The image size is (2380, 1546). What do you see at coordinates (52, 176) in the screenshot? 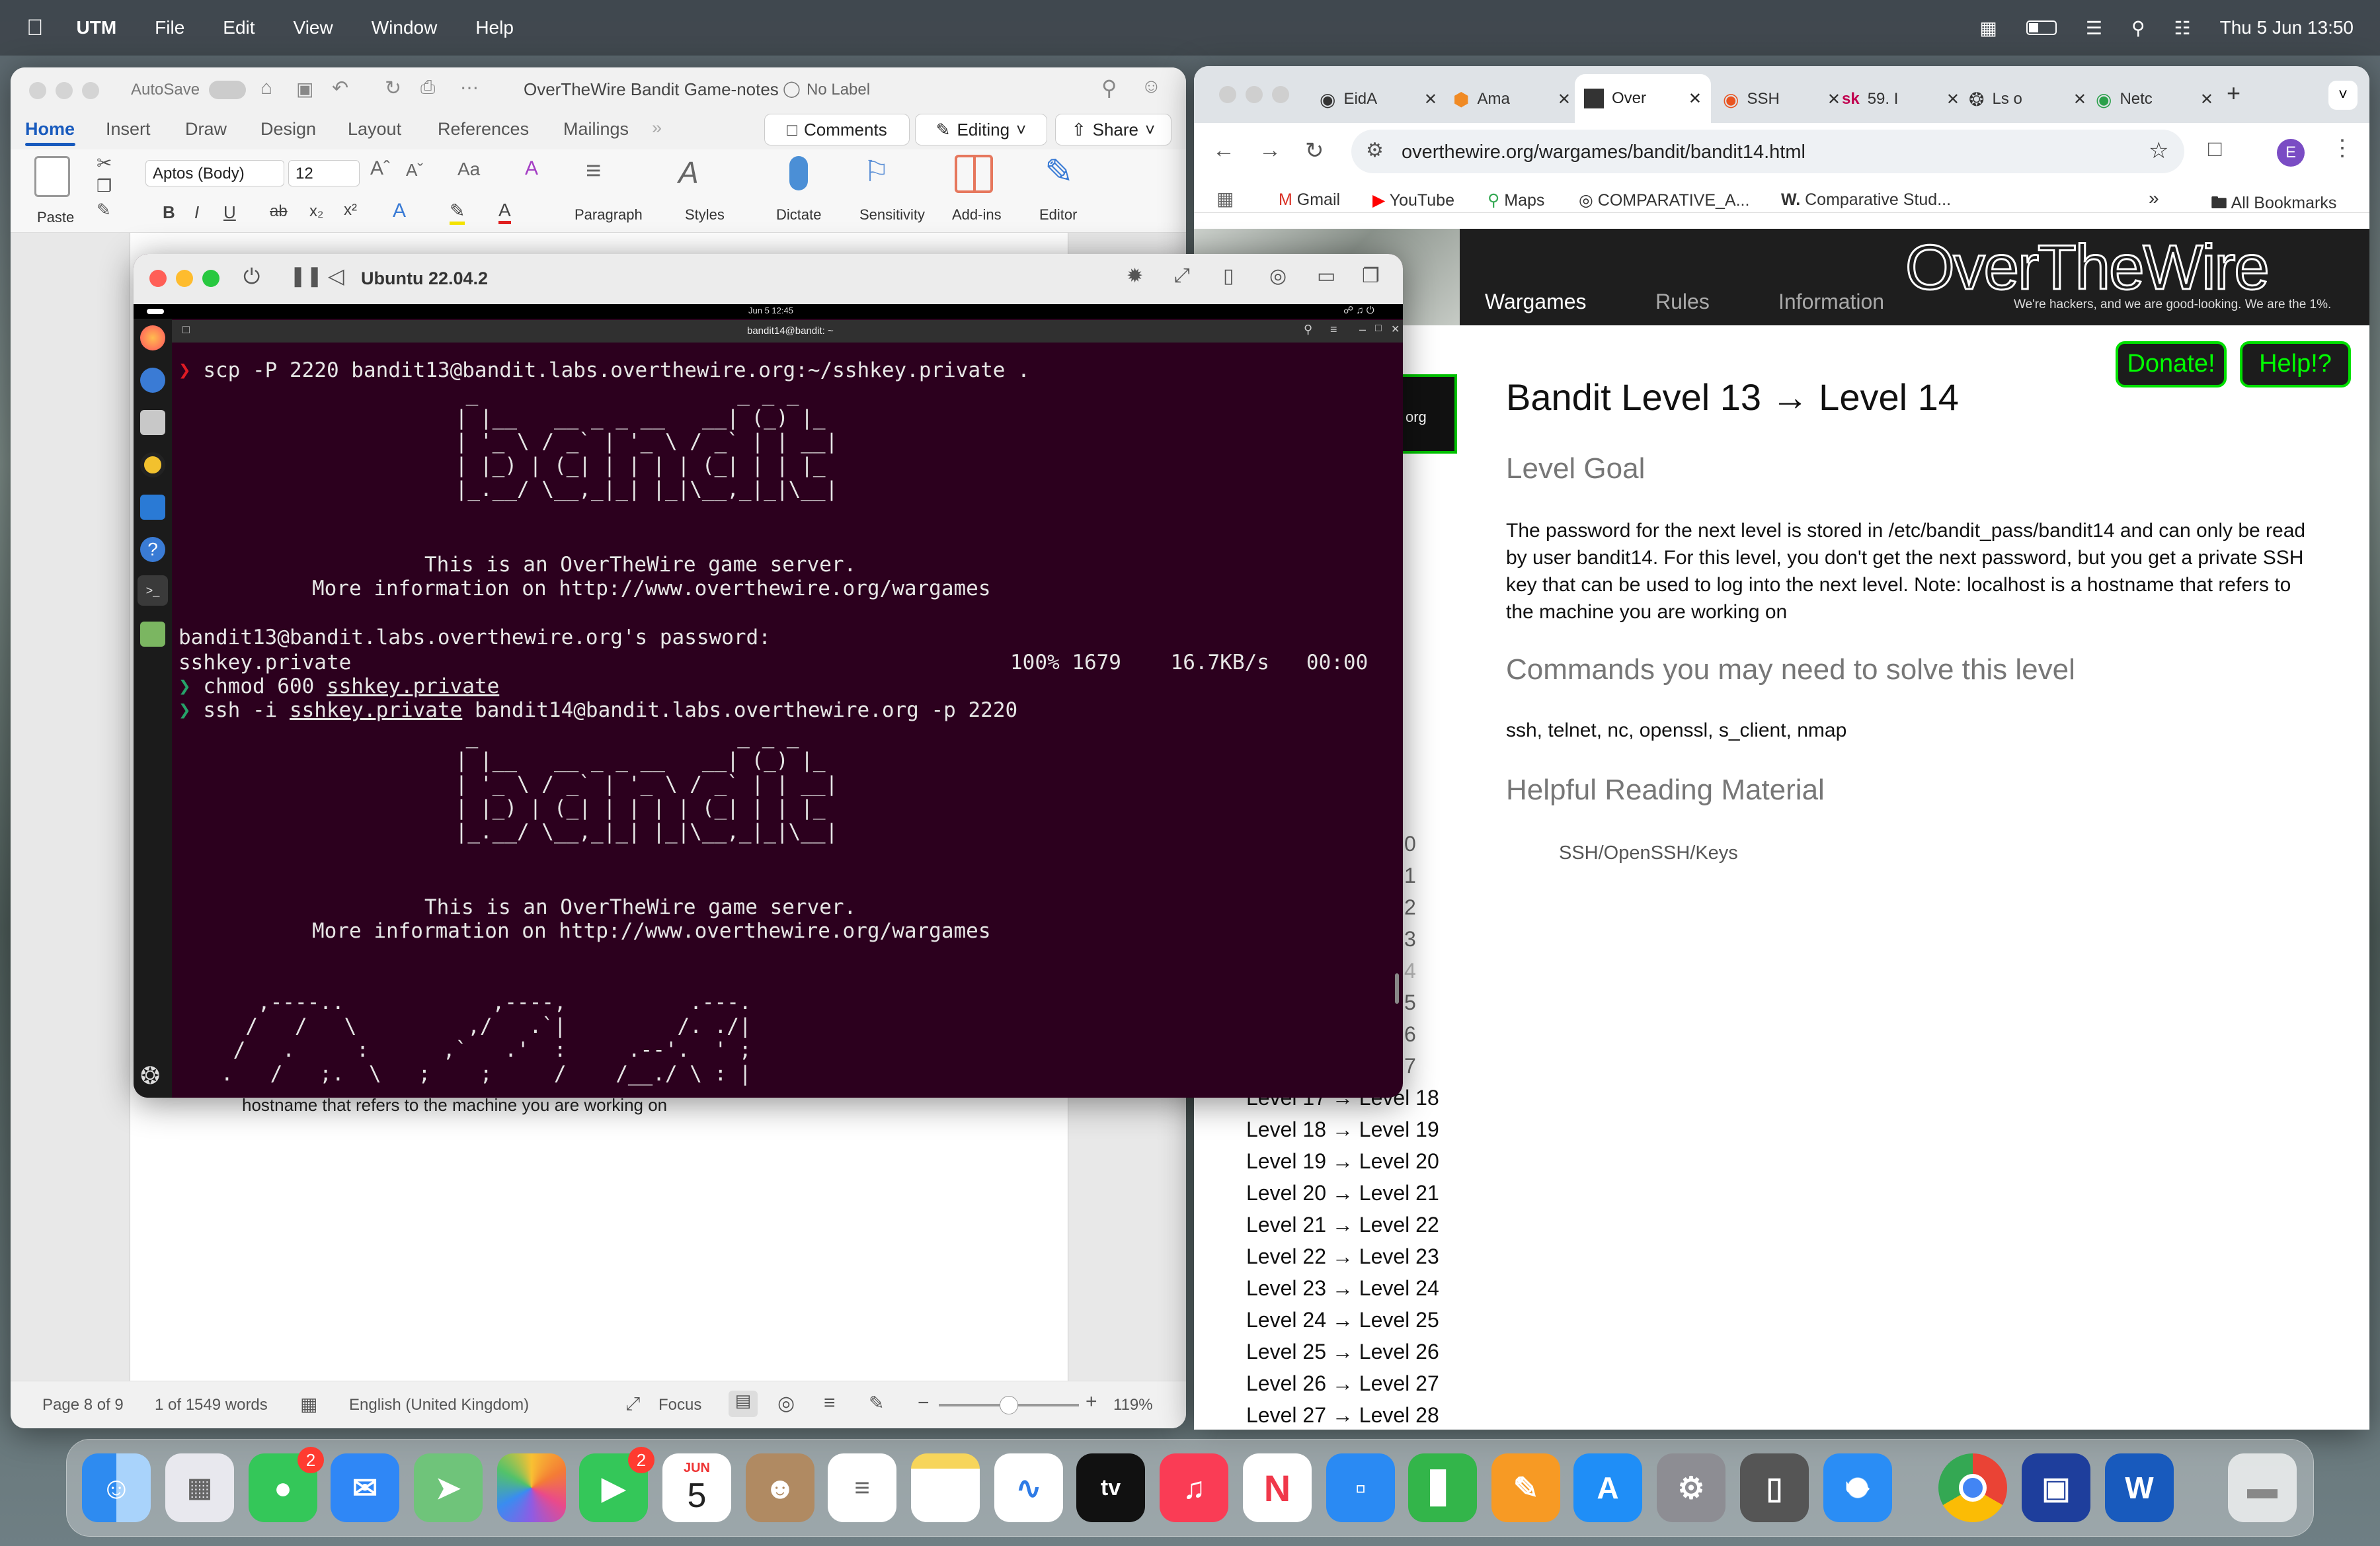
I see `paste-icon` at bounding box center [52, 176].